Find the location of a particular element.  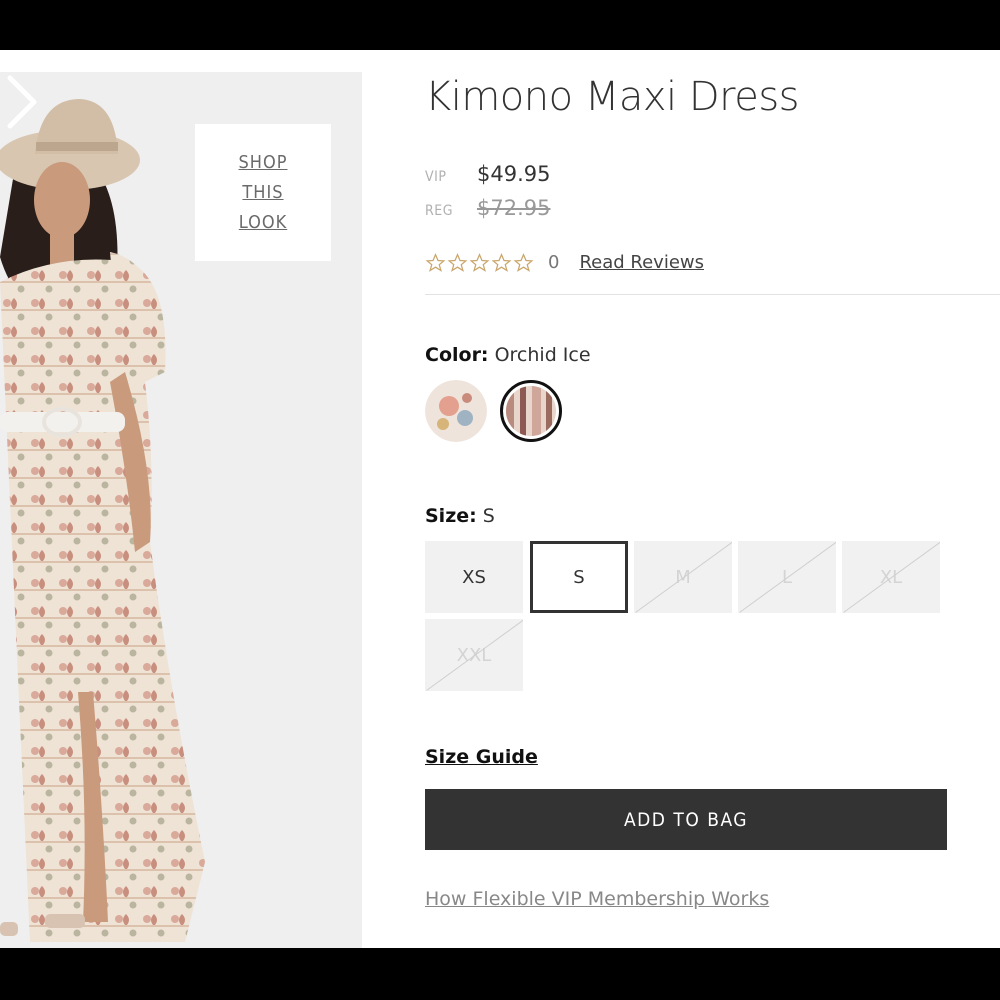

size-guide-link: Size Guide is located at coordinates (481, 757).